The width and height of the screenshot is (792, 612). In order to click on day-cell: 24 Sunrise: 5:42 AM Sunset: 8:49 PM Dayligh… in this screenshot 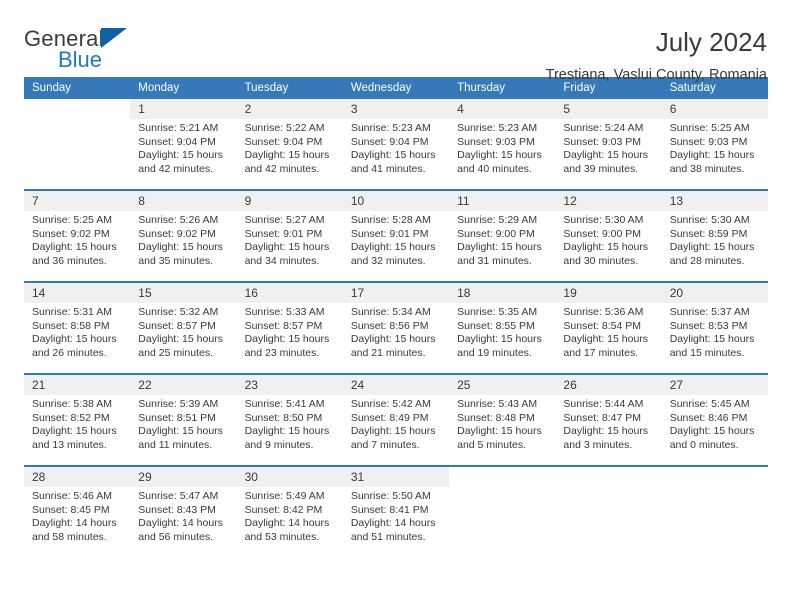, I will do `click(396, 420)`.